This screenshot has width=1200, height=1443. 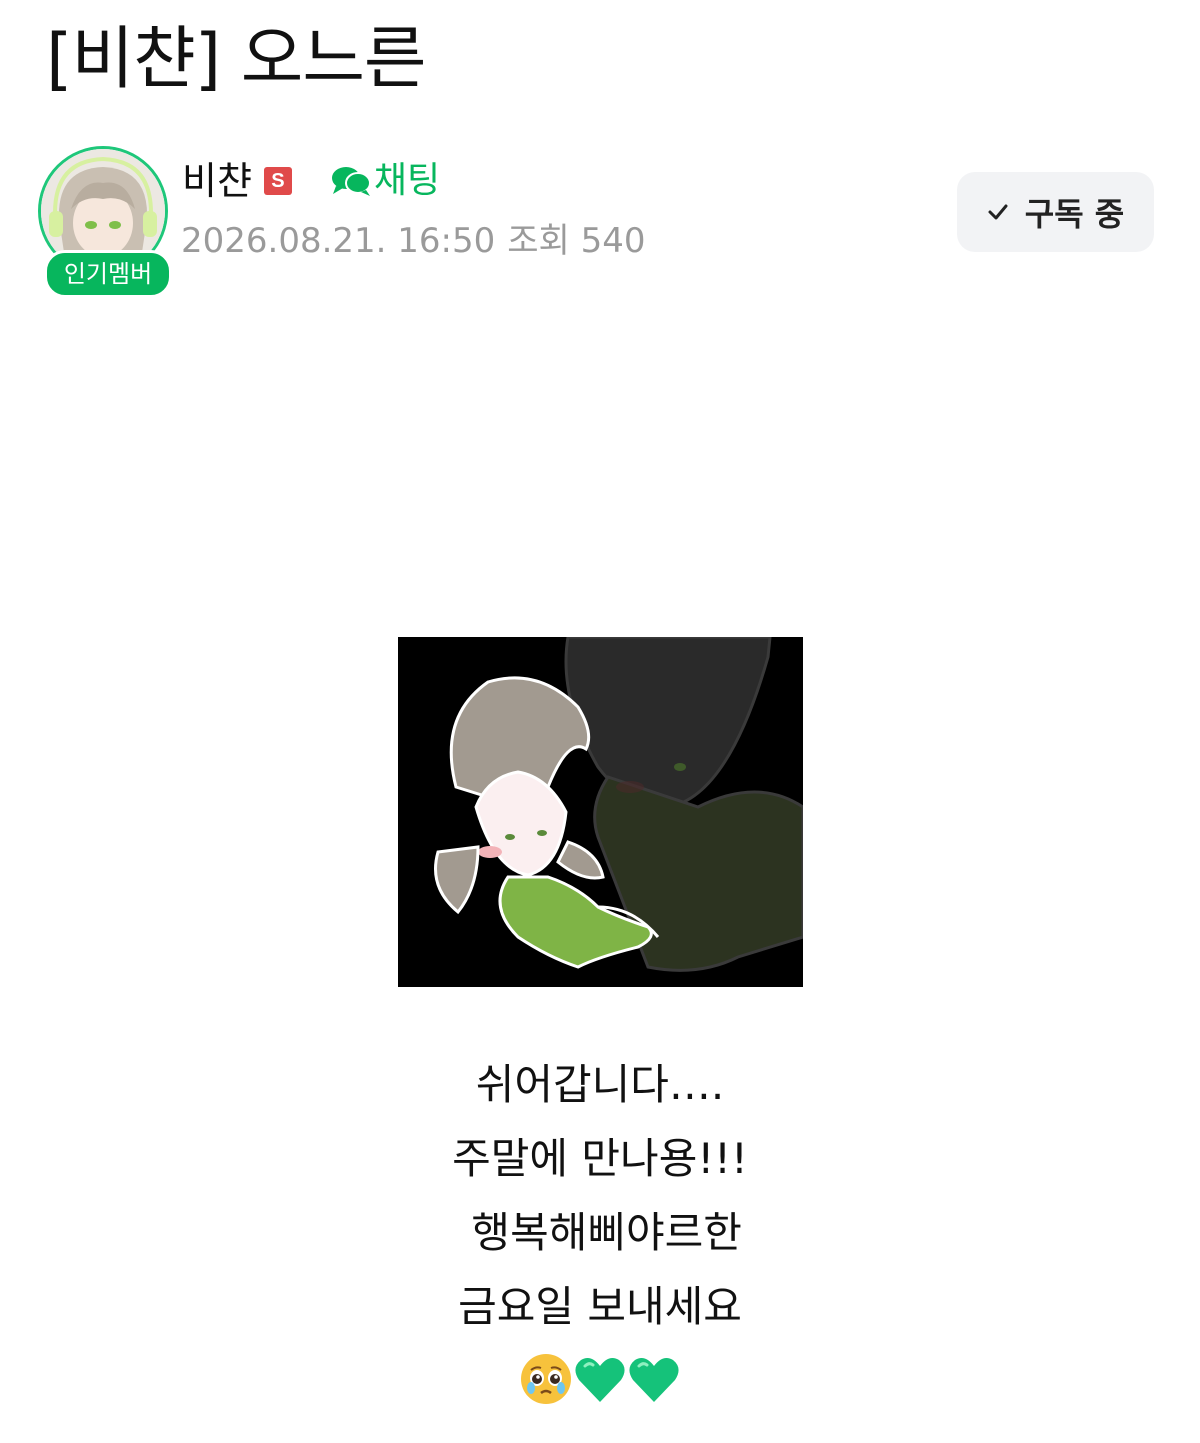 I want to click on popular-member-badge: 인기멤버, so click(x=108, y=274).